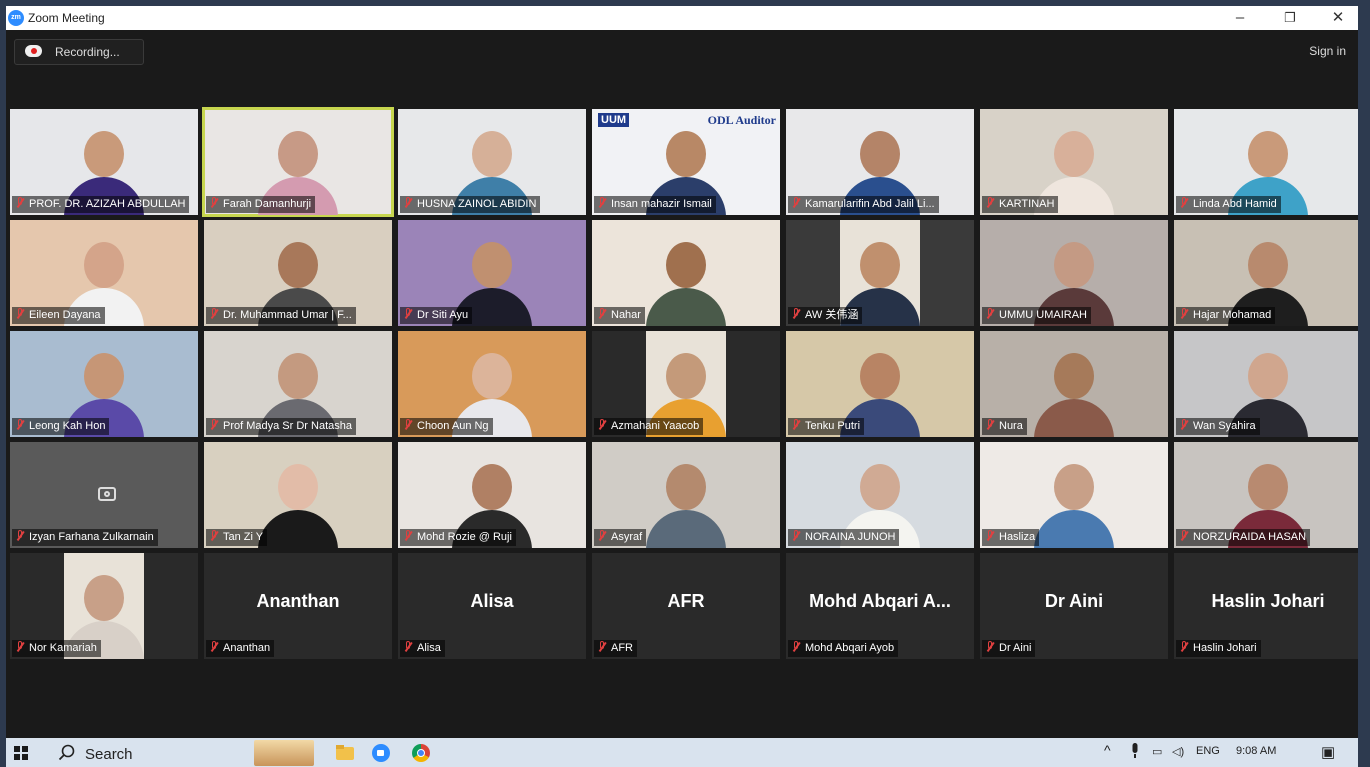  I want to click on participant-name: Mohd Rozie @ Ruji, so click(464, 537).